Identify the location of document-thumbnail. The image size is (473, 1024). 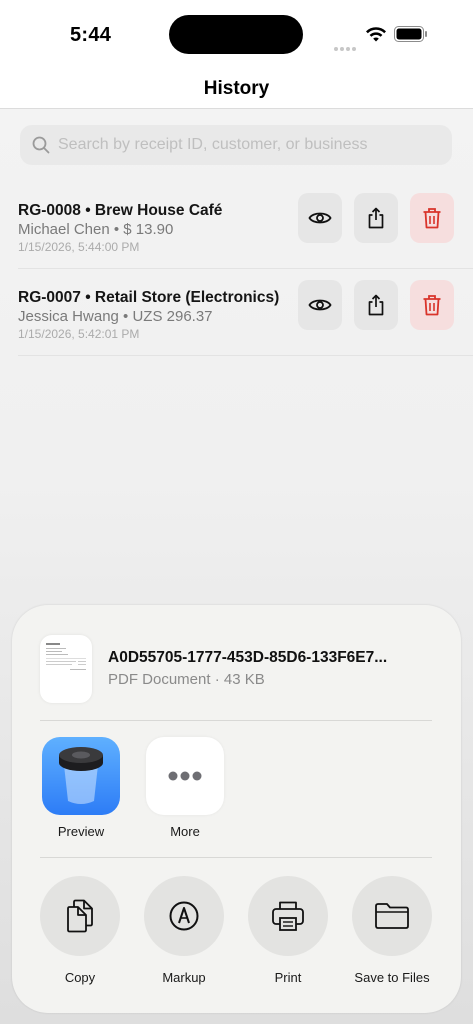
(66, 669).